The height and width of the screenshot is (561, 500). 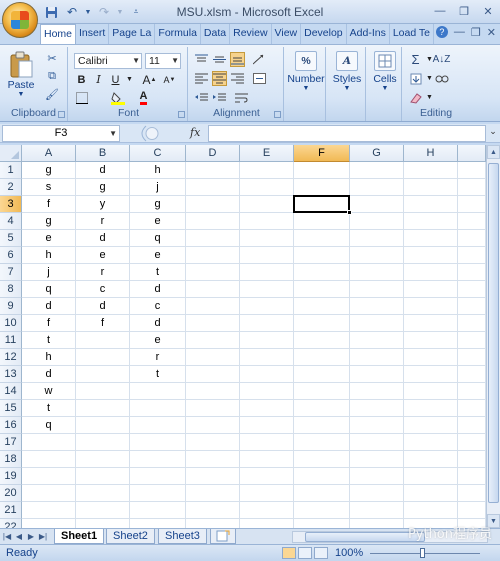 What do you see at coordinates (158, 221) in the screenshot?
I see `cell-c4: e` at bounding box center [158, 221].